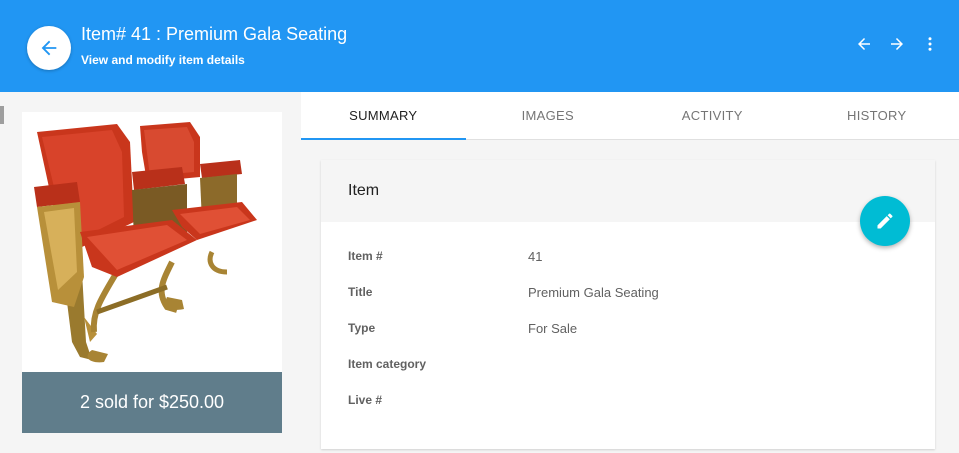 This screenshot has height=453, width=959. Describe the element at coordinates (365, 256) in the screenshot. I see `item-number-label: Item #` at that location.